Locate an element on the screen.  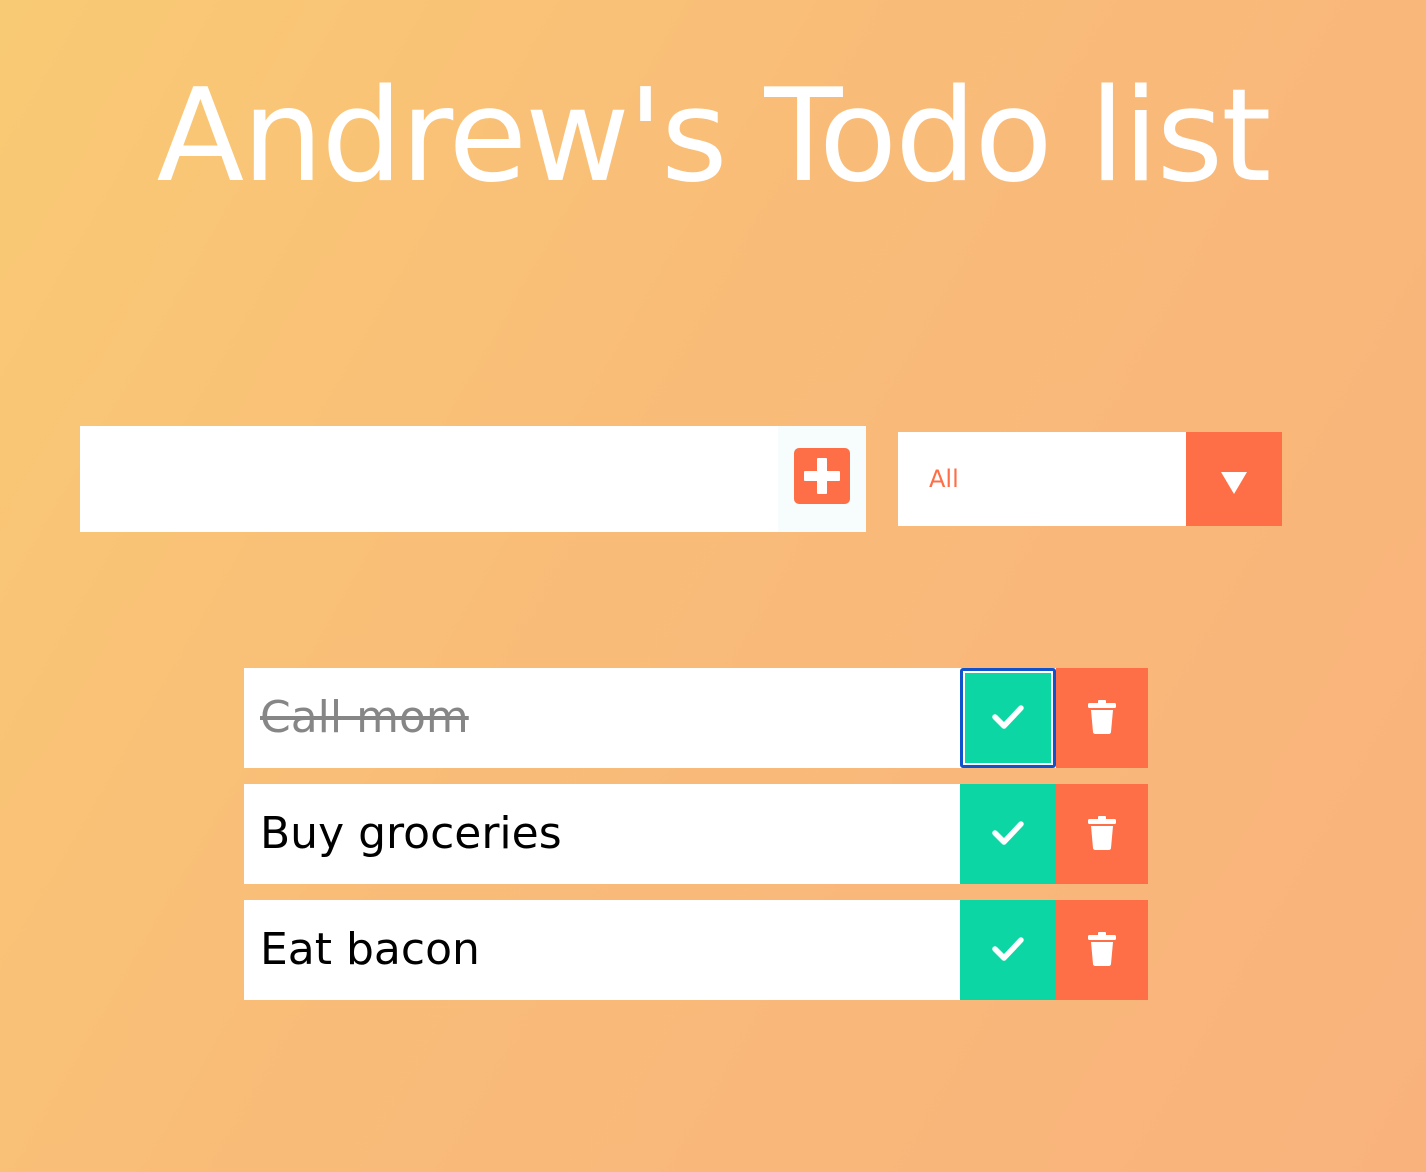
todo-item-text: Call mom is located at coordinates (364, 717).